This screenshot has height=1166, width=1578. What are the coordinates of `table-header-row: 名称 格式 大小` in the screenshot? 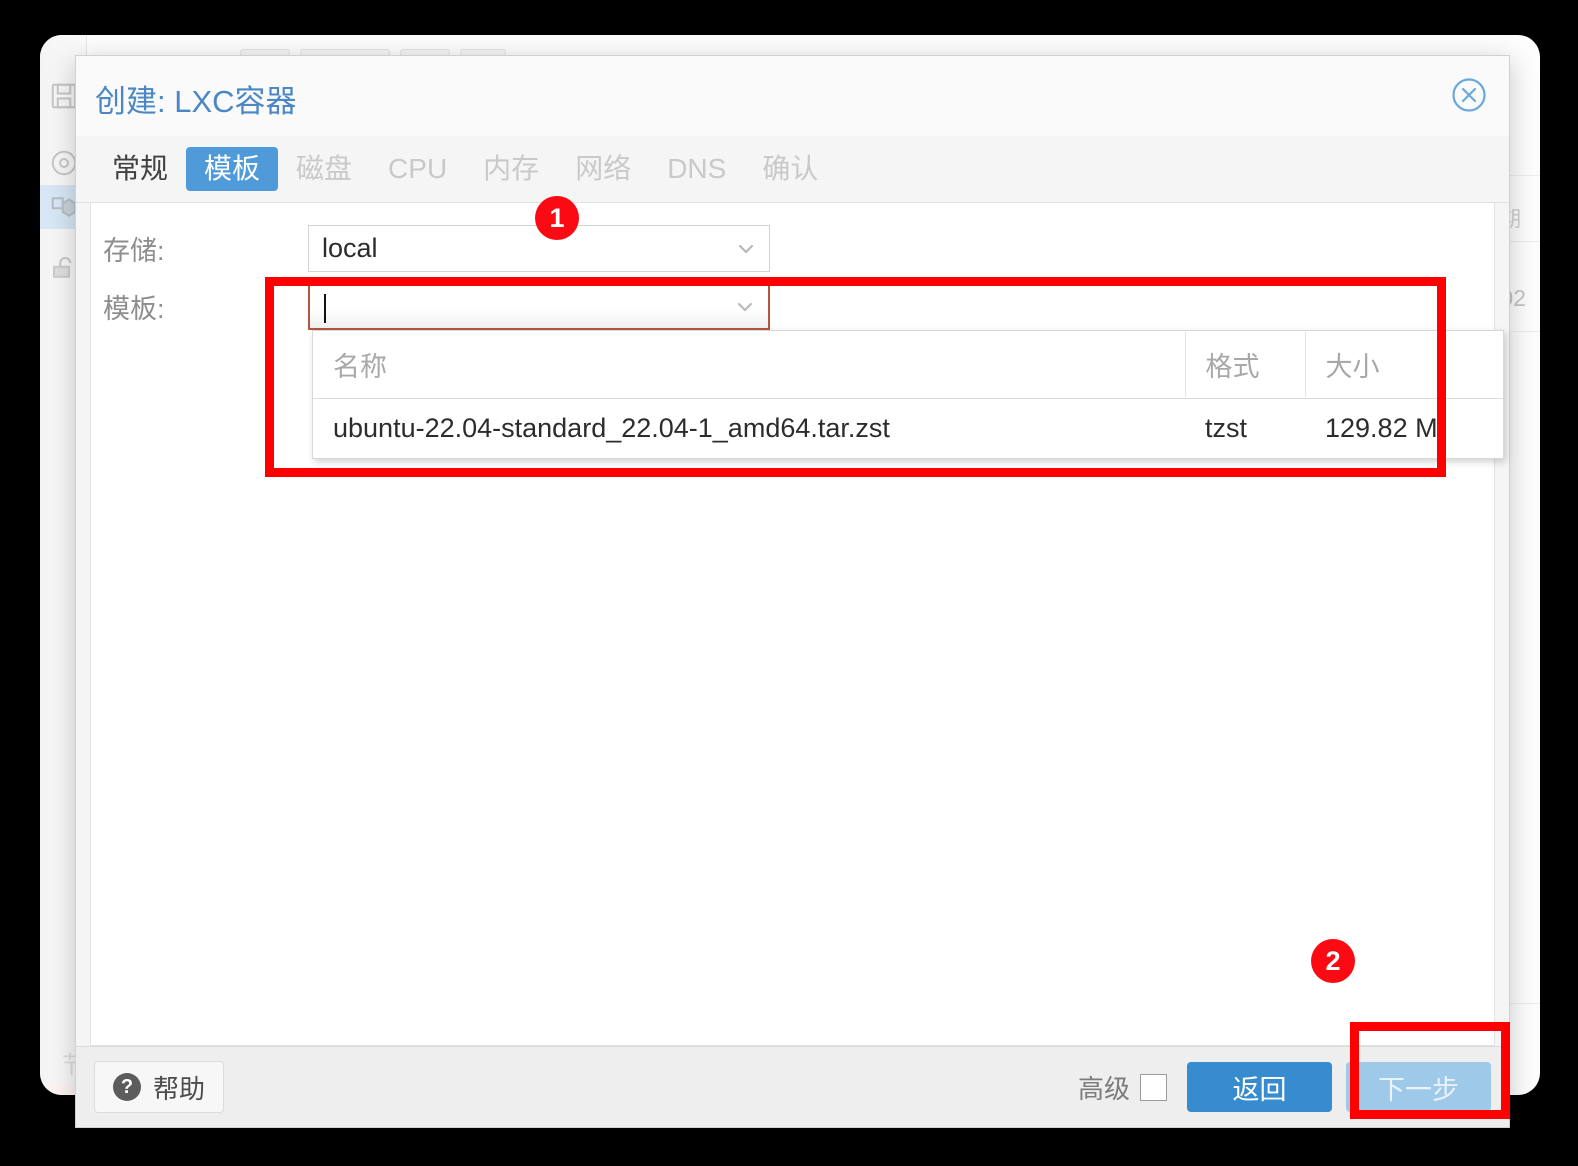 It's located at (908, 365).